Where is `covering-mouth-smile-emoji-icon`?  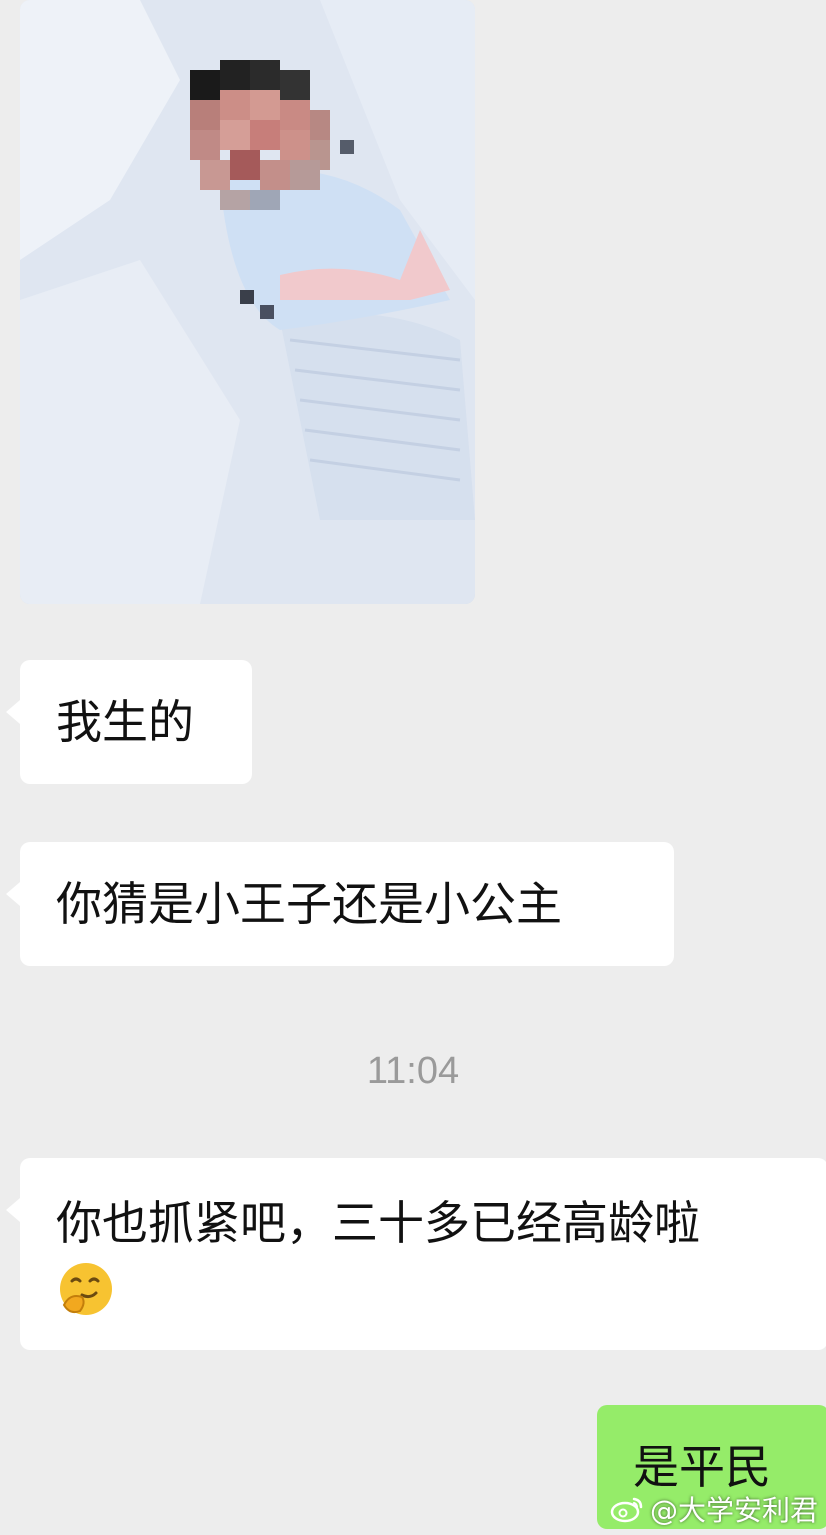
covering-mouth-smile-emoji-icon is located at coordinates (86, 1288).